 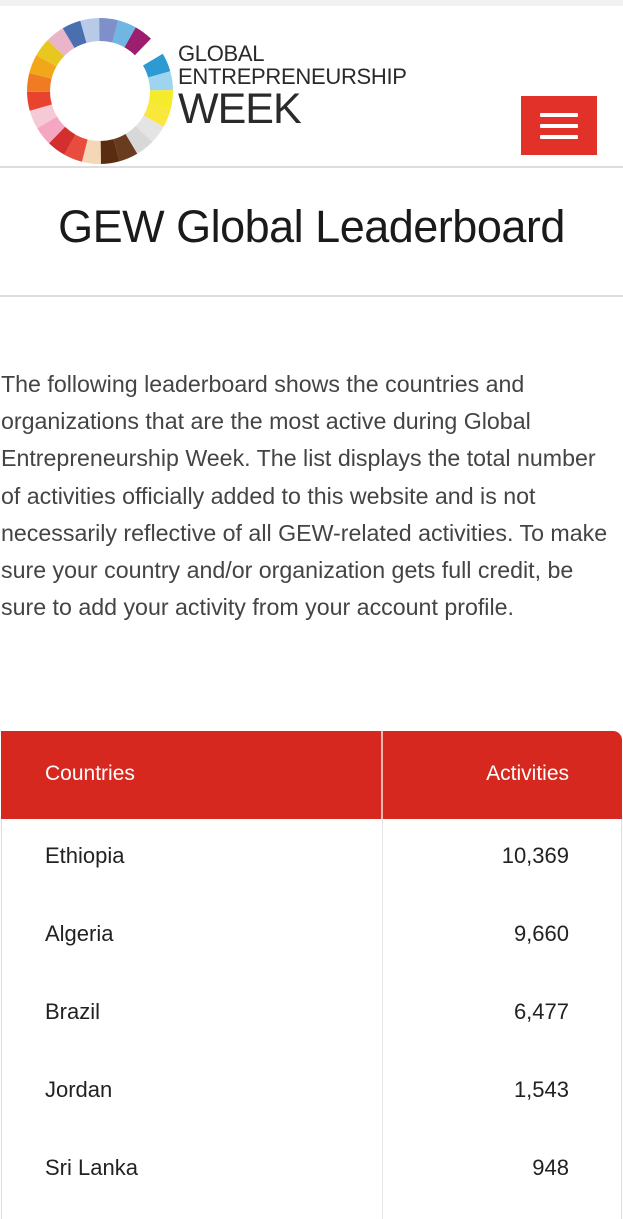 What do you see at coordinates (79, 1089) in the screenshot?
I see `country-name: Jordan` at bounding box center [79, 1089].